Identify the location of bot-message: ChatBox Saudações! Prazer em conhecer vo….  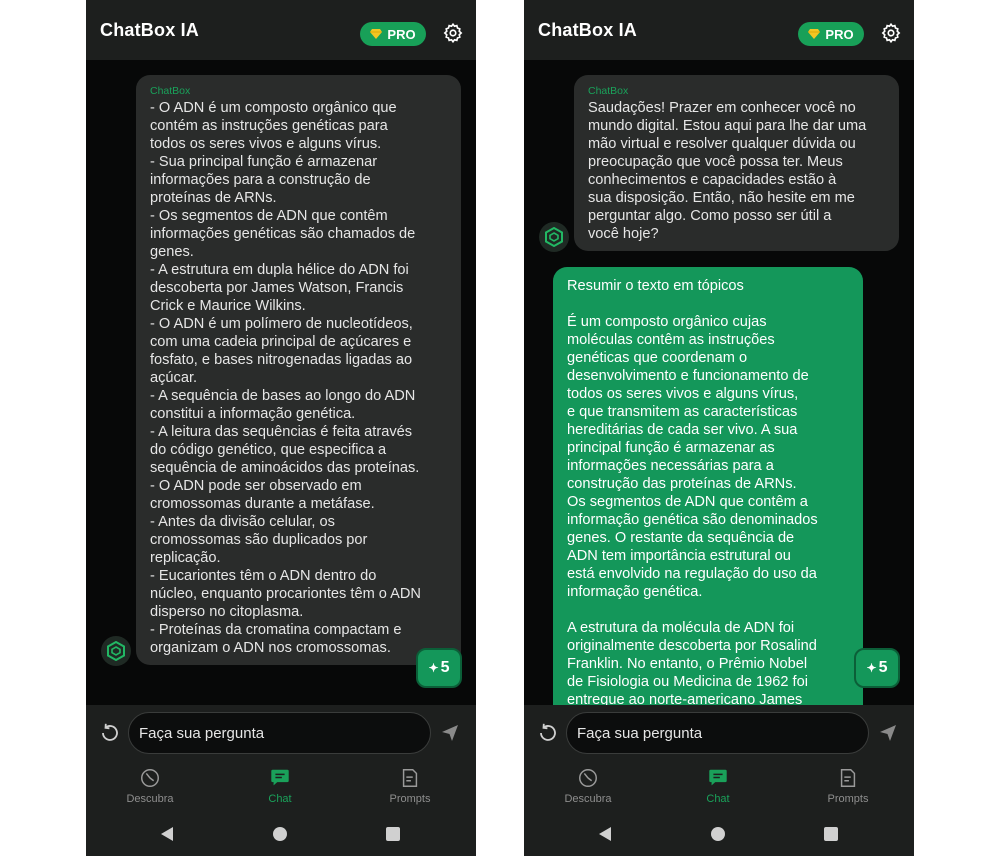
(736, 163).